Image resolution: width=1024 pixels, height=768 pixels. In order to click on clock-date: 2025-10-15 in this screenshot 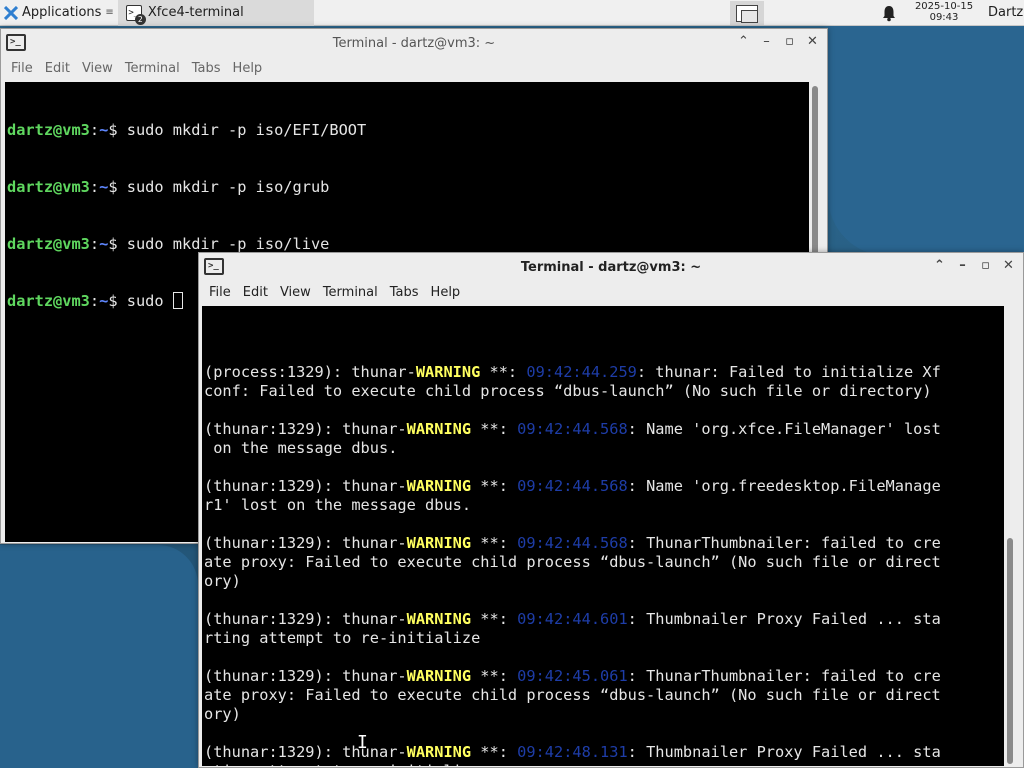, I will do `click(944, 6)`.